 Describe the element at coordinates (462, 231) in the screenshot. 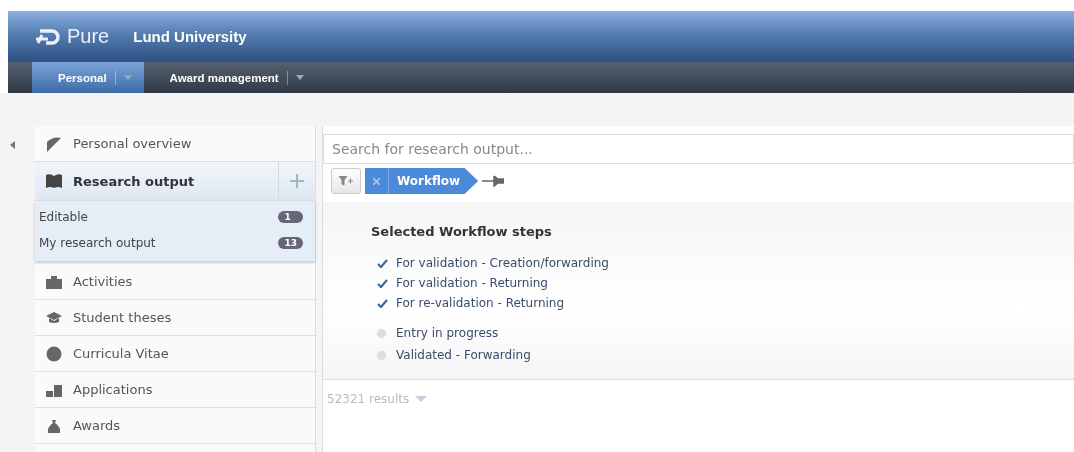

I see `panel-title: Selected Workflow steps` at that location.